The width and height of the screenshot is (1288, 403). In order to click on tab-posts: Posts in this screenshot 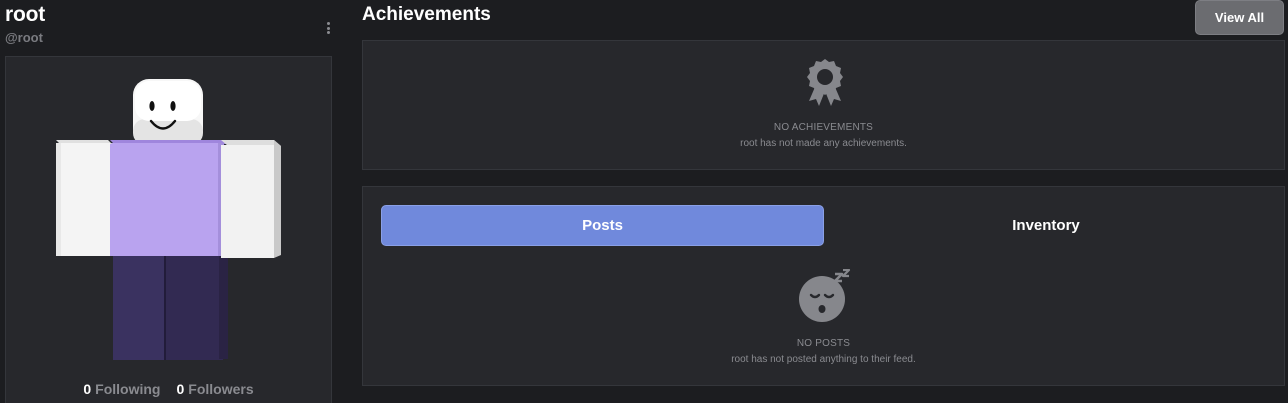, I will do `click(602, 225)`.